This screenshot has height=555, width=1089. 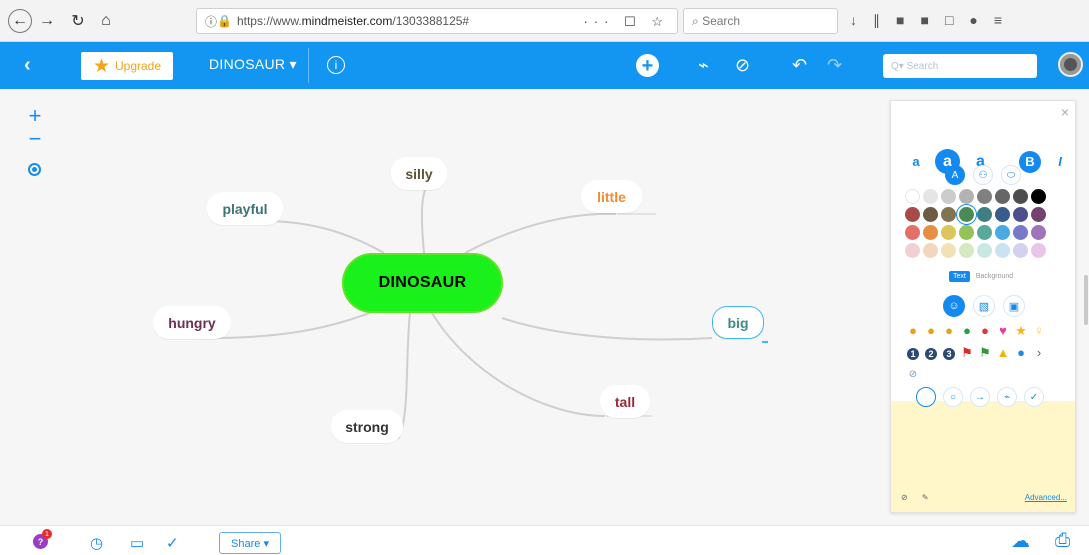 What do you see at coordinates (172, 543) in the screenshot?
I see `tasks-check-icon: ✓` at bounding box center [172, 543].